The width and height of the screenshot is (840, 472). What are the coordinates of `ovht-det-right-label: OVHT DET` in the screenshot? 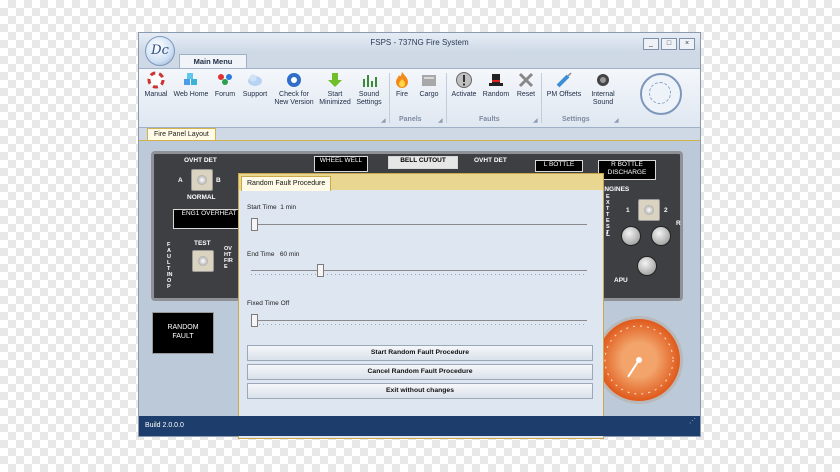 It's located at (490, 160).